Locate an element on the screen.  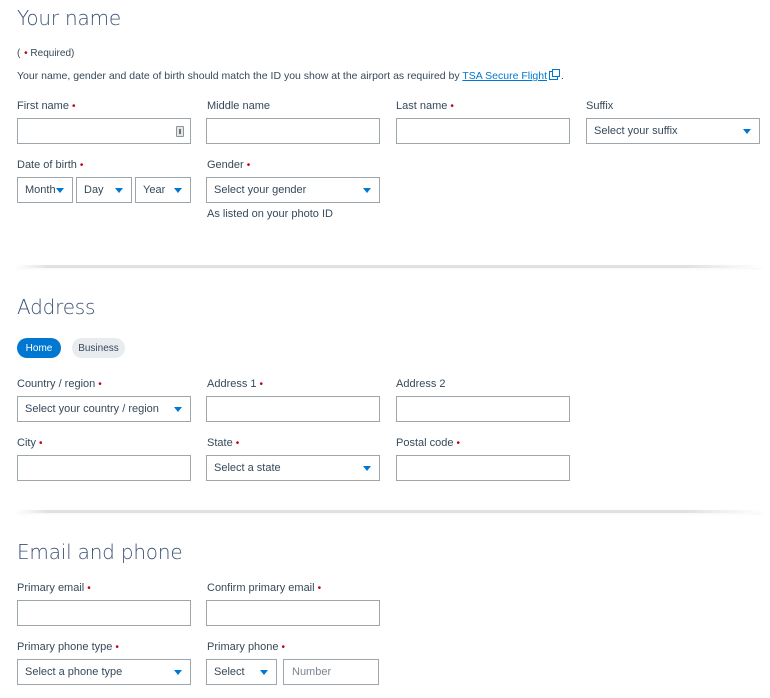
gender-label: Gender • is located at coordinates (229, 165).